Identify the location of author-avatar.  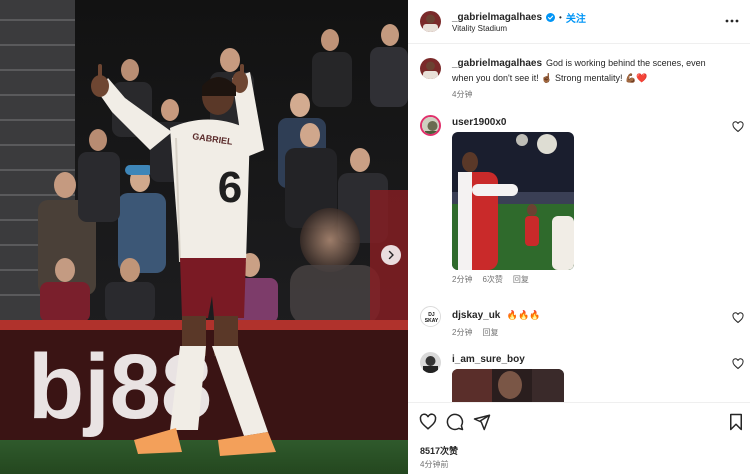
(430, 21).